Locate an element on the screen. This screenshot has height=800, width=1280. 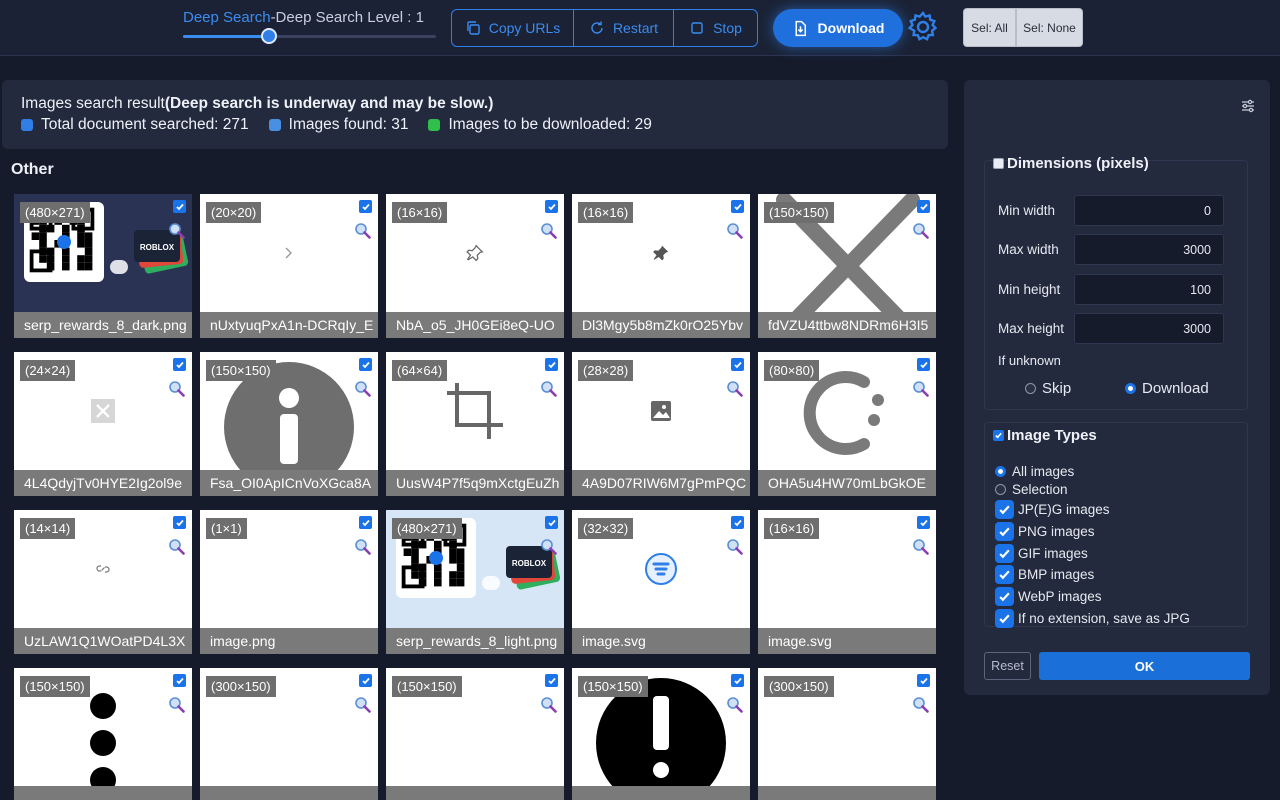
reset-button: Reset is located at coordinates (1007, 666).